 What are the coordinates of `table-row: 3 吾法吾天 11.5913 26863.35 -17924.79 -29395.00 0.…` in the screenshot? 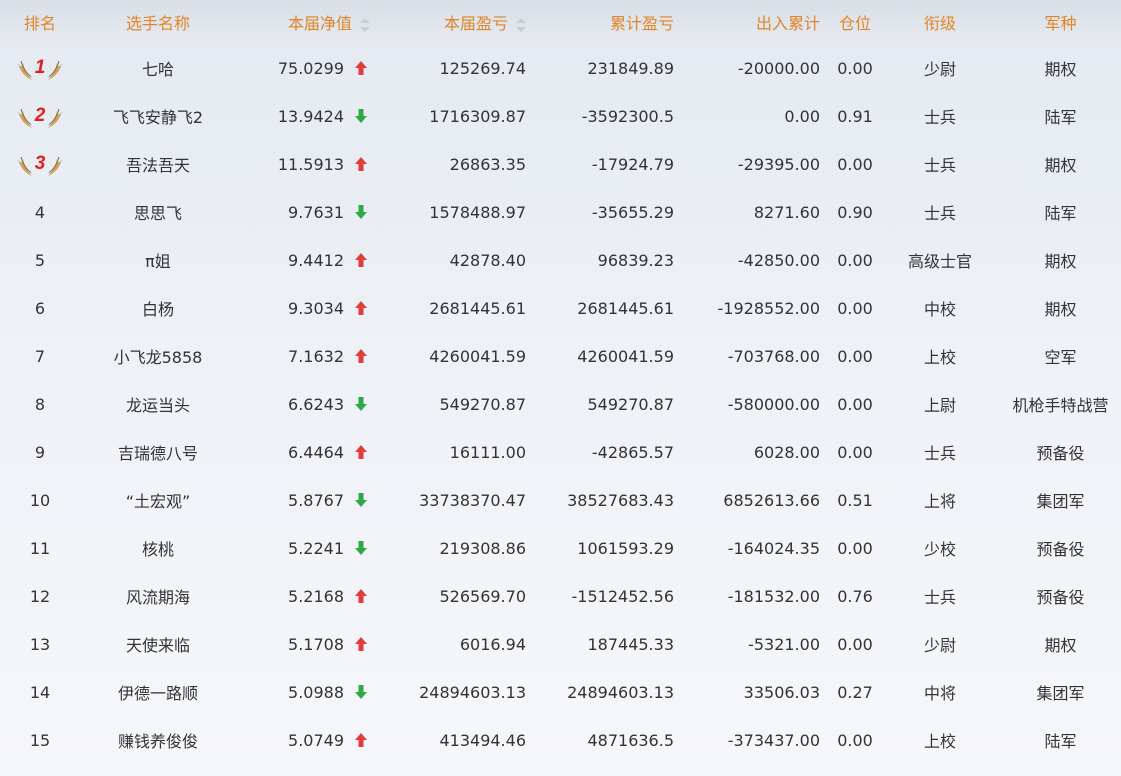 It's located at (560, 164).